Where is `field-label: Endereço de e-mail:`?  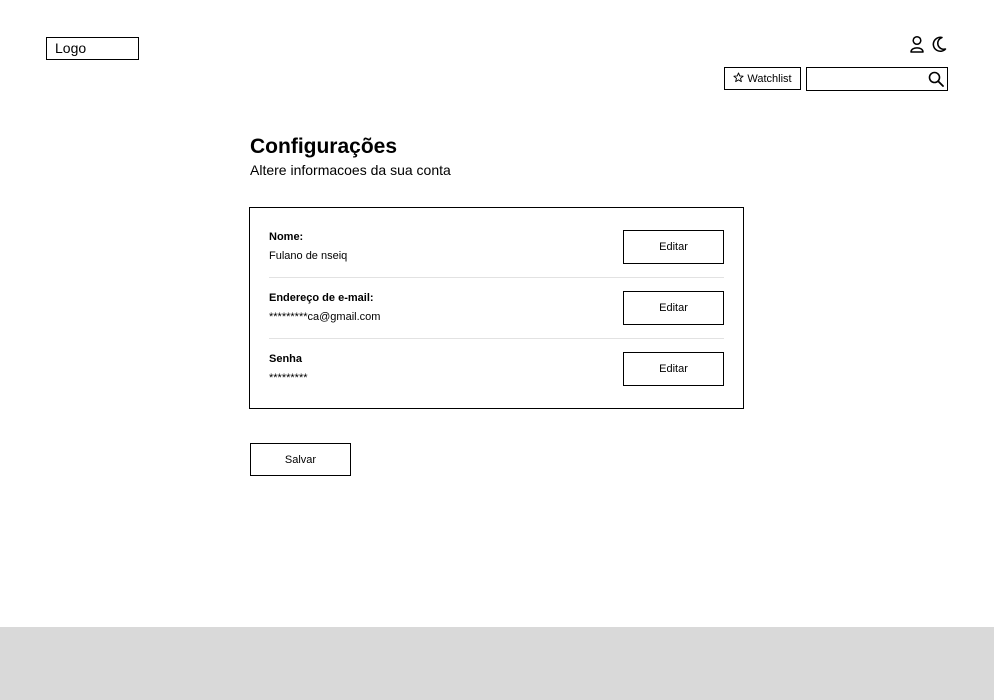
field-label: Endereço de e-mail: is located at coordinates (321, 298).